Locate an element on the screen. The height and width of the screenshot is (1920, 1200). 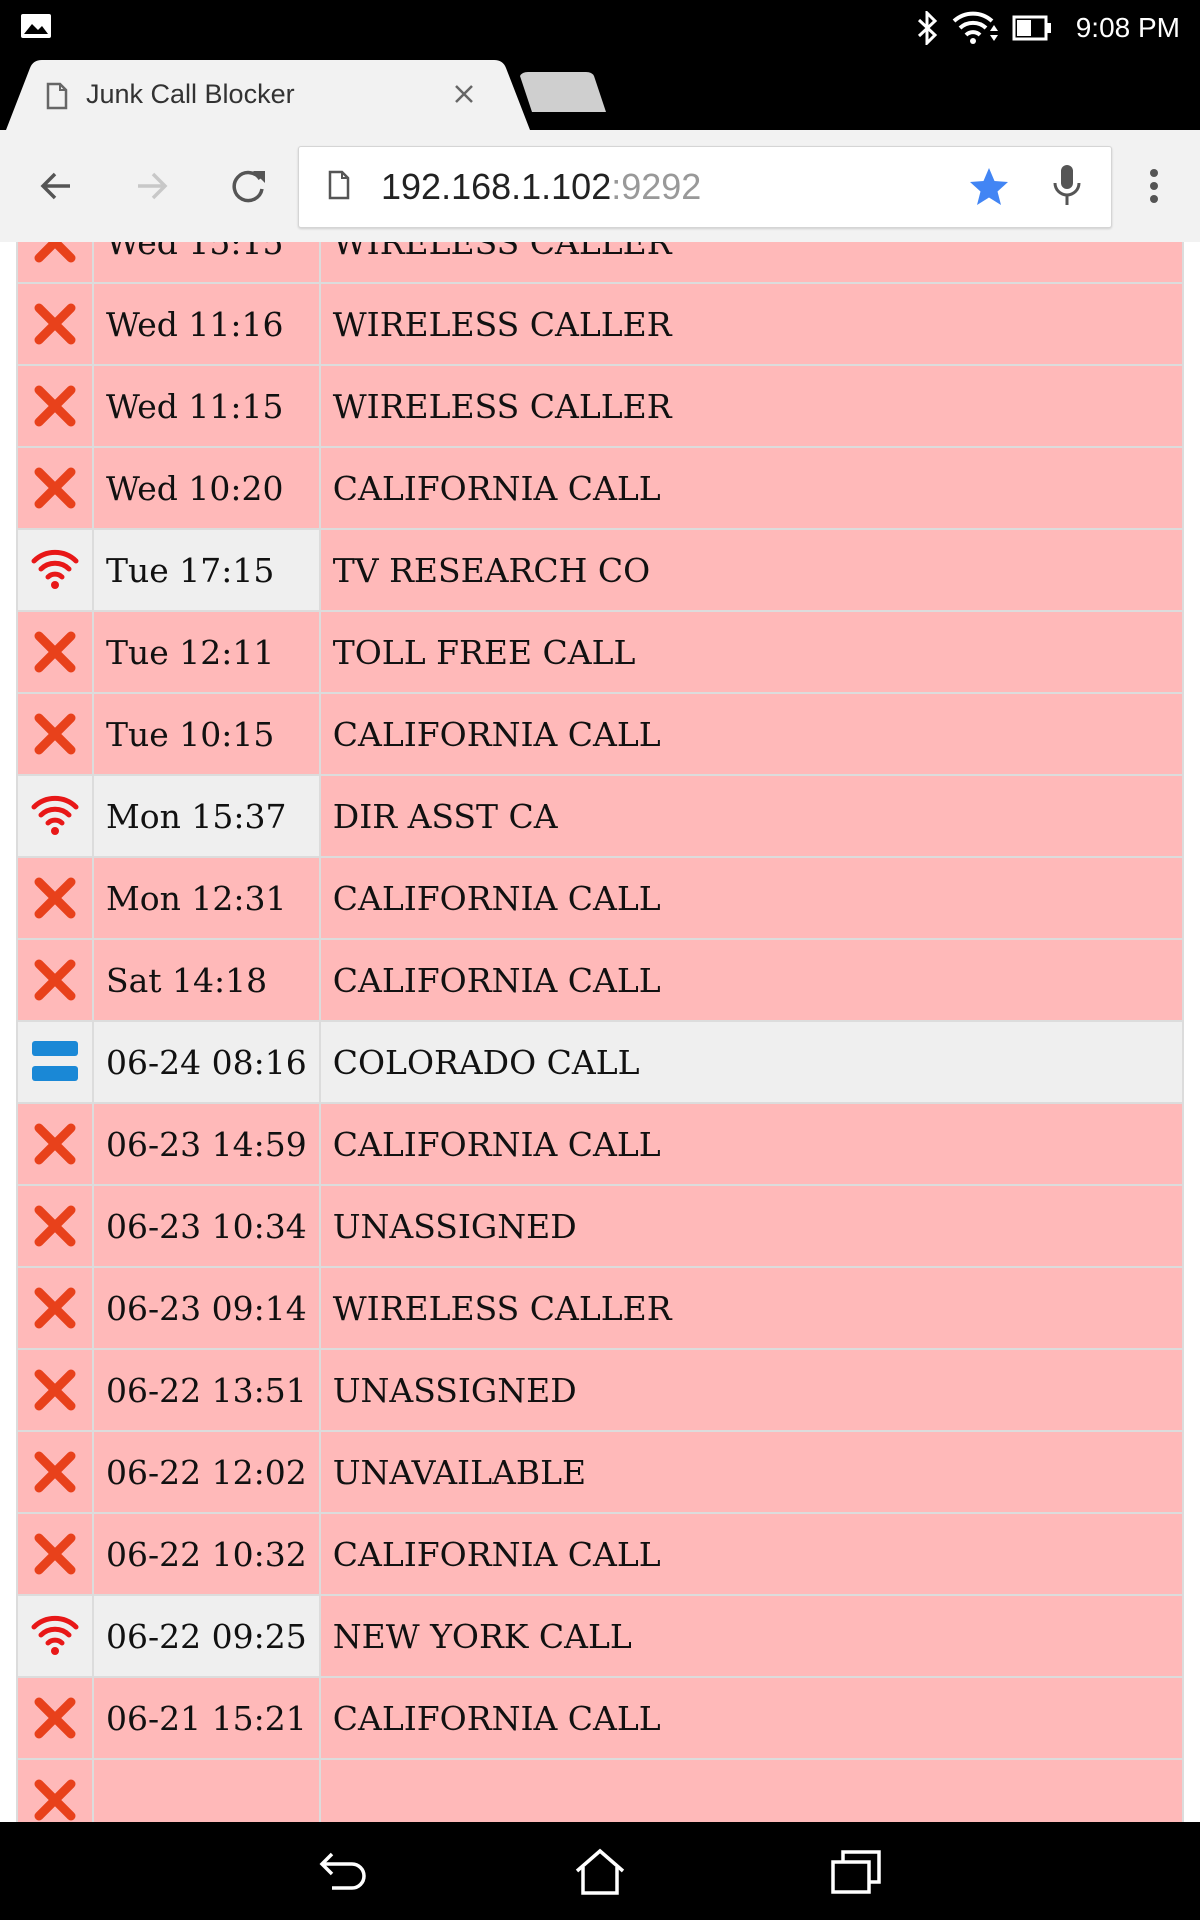
nav-recents-button is located at coordinates (856, 1872).